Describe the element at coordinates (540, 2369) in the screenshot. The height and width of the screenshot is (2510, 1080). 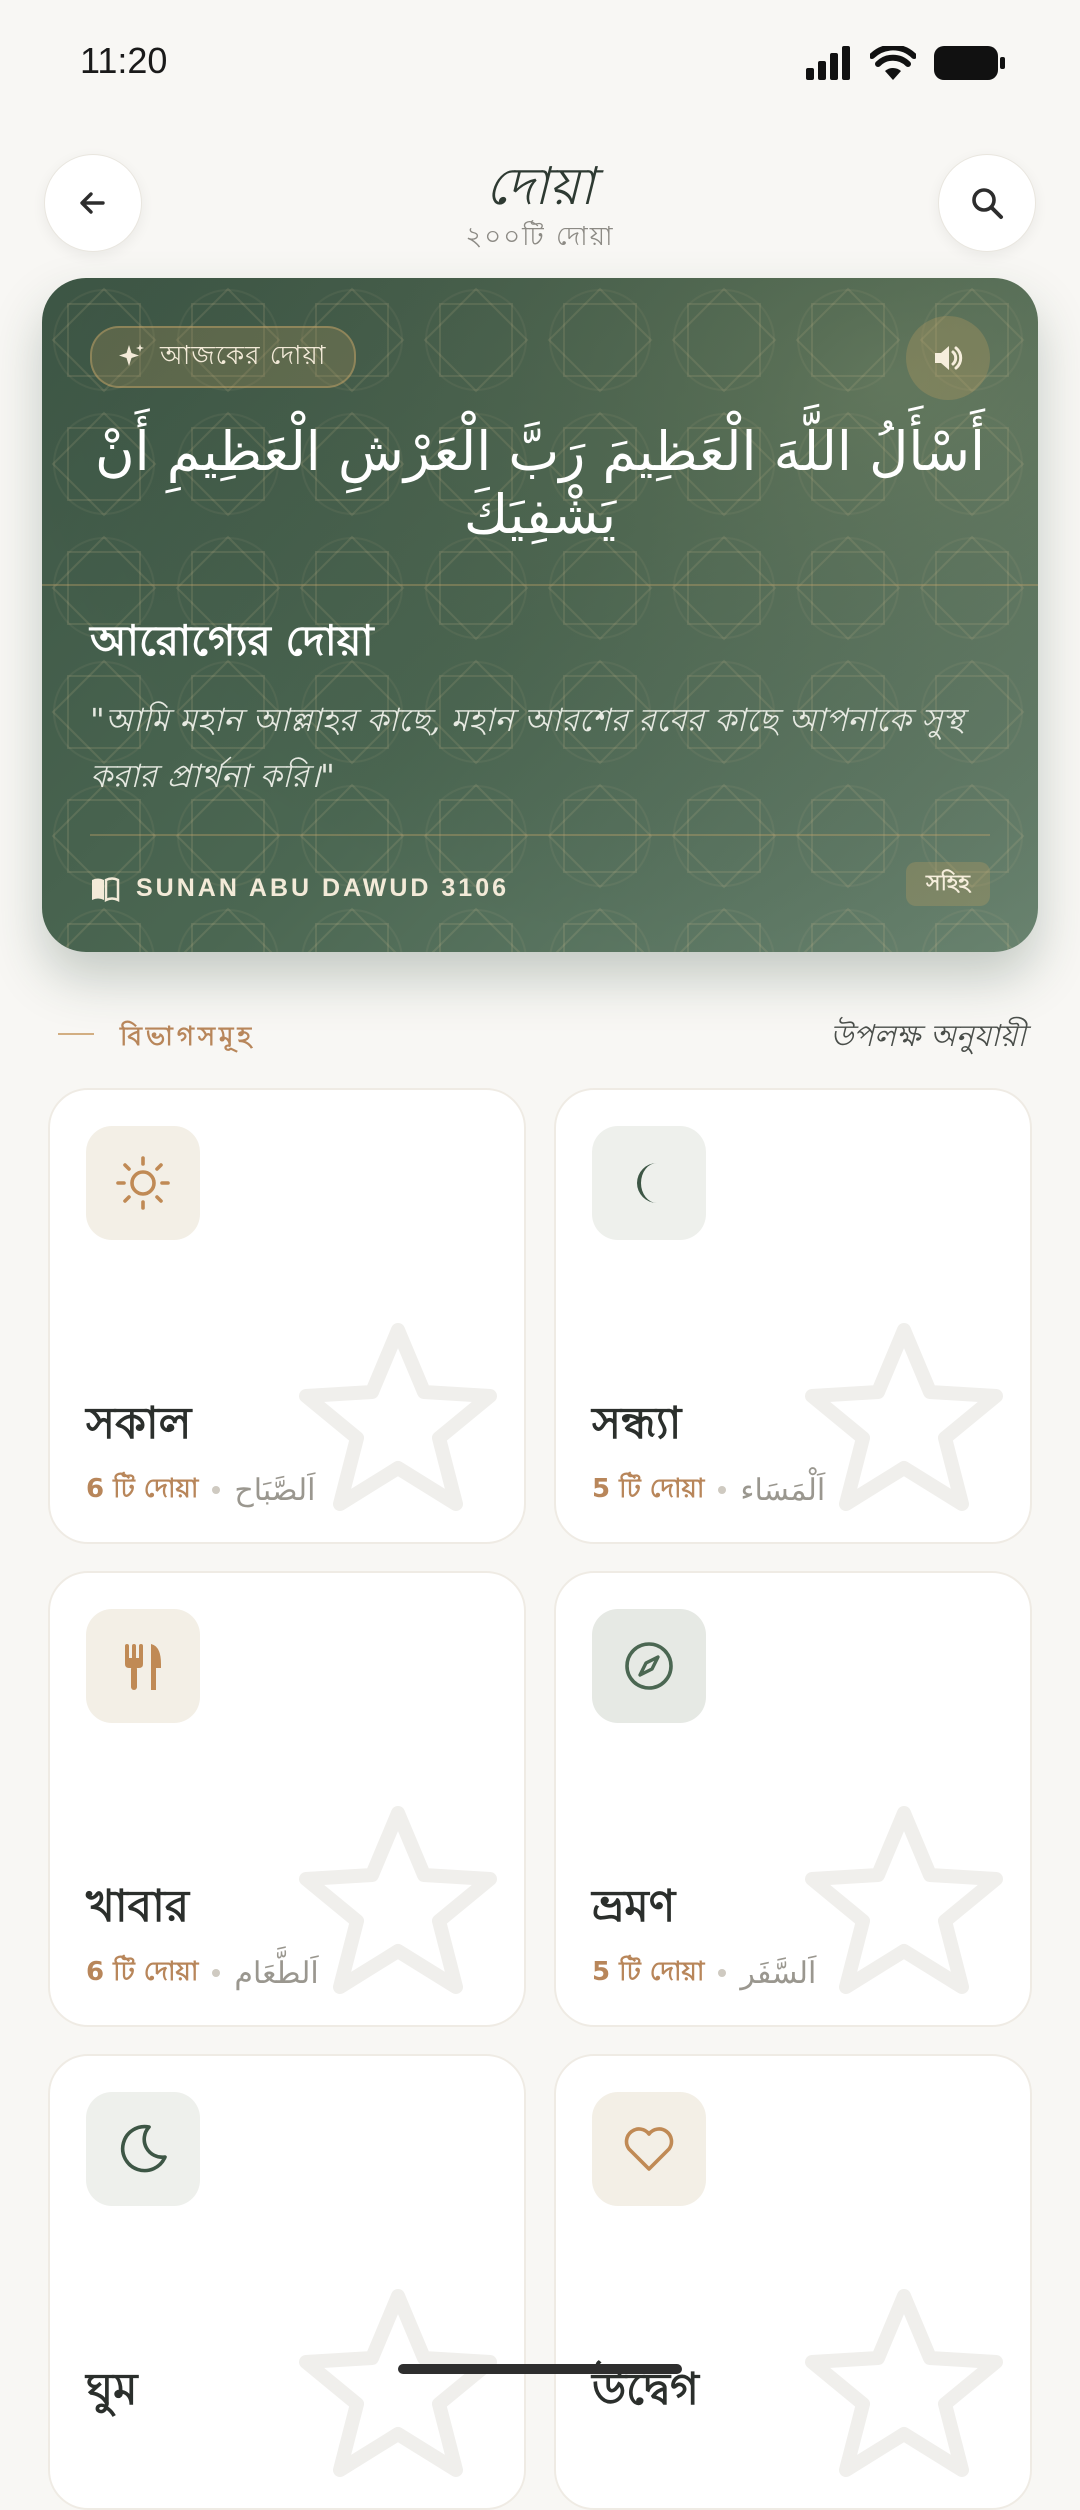
I see `home-indicator` at that location.